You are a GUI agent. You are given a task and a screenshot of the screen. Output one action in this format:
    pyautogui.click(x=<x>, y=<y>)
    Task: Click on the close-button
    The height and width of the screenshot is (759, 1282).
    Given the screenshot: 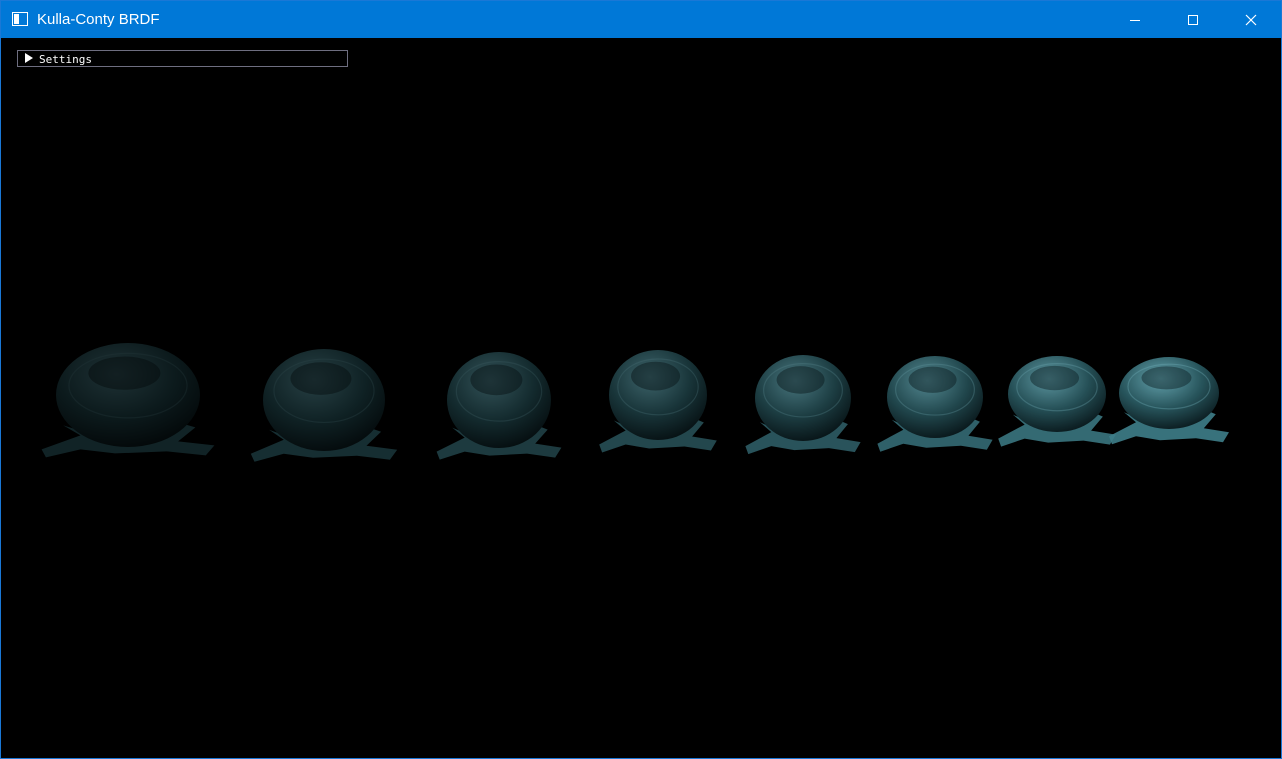 What is the action you would take?
    pyautogui.click(x=1251, y=19)
    